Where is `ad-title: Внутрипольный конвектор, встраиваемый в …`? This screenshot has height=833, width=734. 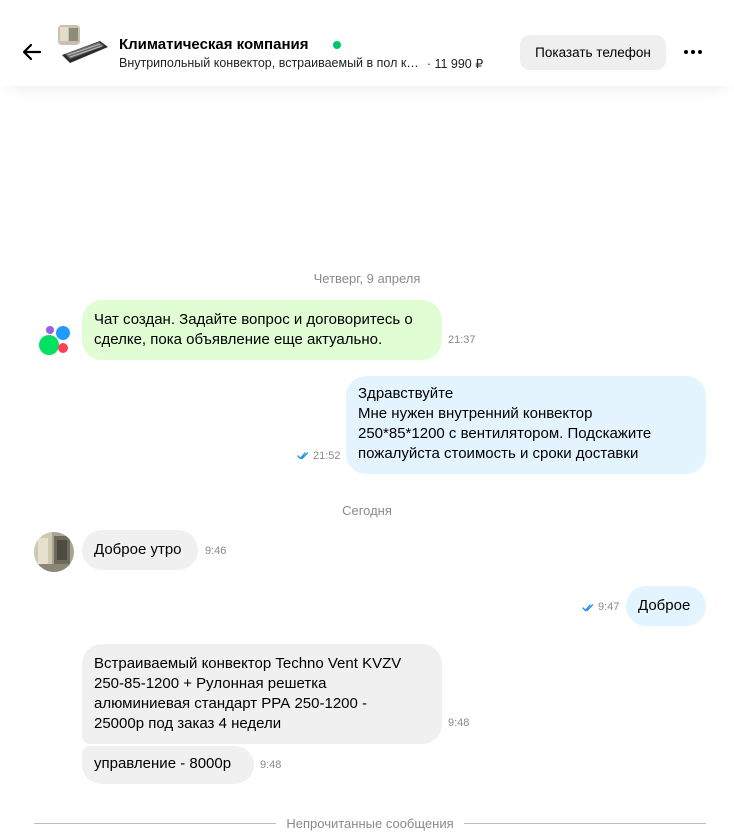 ad-title: Внутрипольный конвектор, встраиваемый в … is located at coordinates (269, 63).